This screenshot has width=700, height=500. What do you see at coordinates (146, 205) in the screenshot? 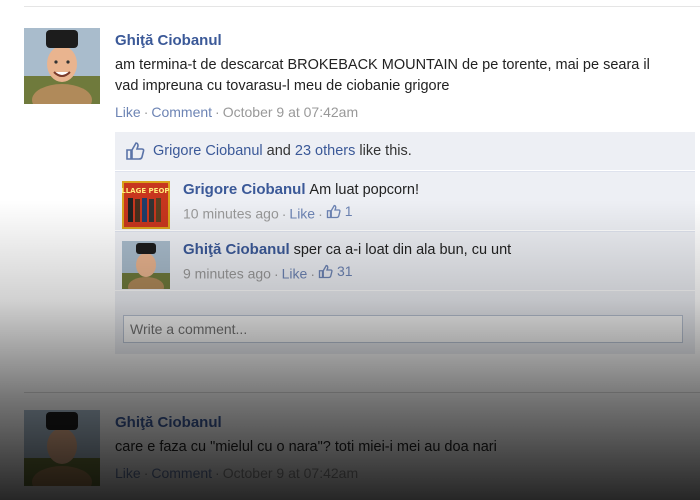
I see `avatar: VILLAGE PEOPLE` at bounding box center [146, 205].